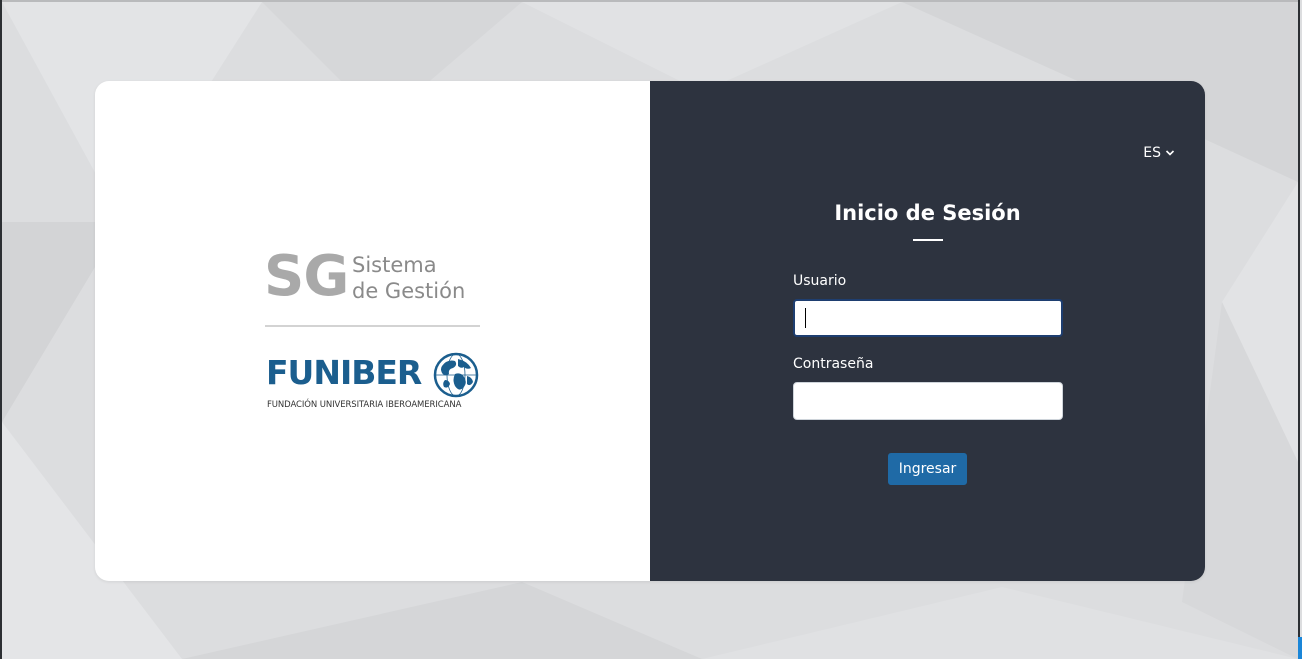 The width and height of the screenshot is (1302, 659). What do you see at coordinates (409, 291) in the screenshot?
I see `sg-logo-line2: de Gestión` at bounding box center [409, 291].